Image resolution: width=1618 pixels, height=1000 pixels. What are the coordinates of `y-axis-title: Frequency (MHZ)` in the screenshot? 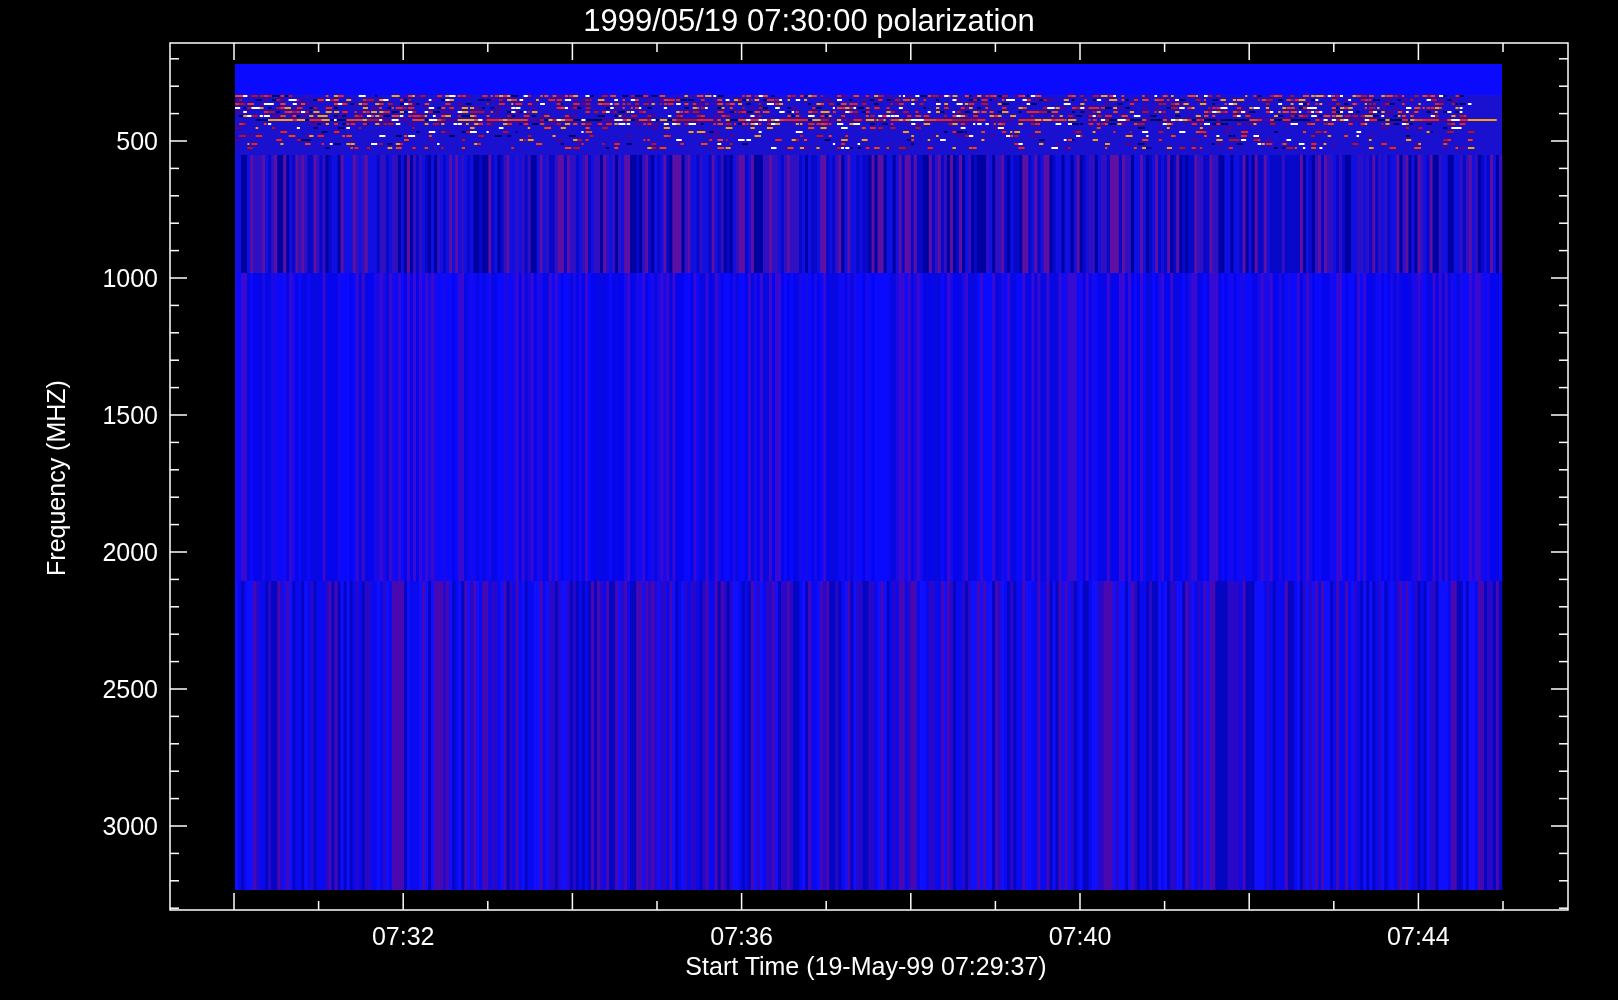 It's located at (56, 478).